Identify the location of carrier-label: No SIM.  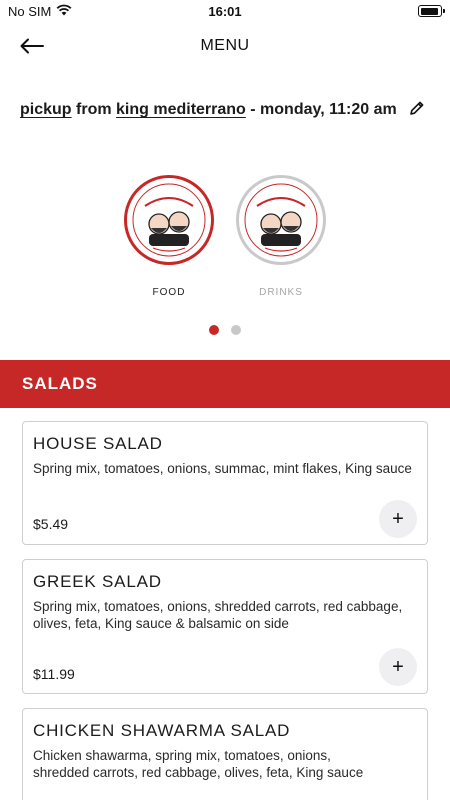
(30, 11).